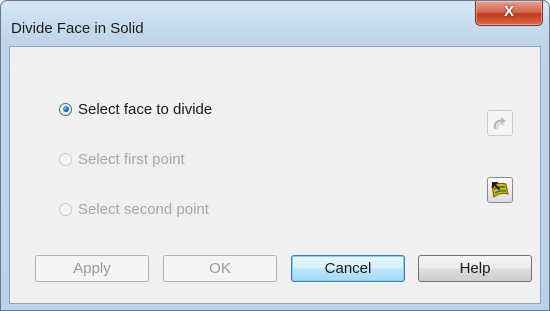  I want to click on radio-select-first-point: Select first point, so click(122, 159).